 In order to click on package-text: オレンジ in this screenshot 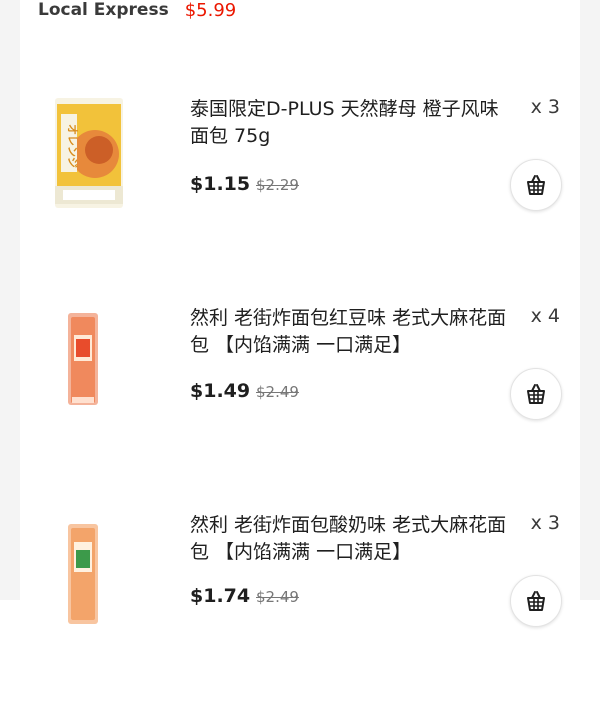, I will do `click(72, 146)`.